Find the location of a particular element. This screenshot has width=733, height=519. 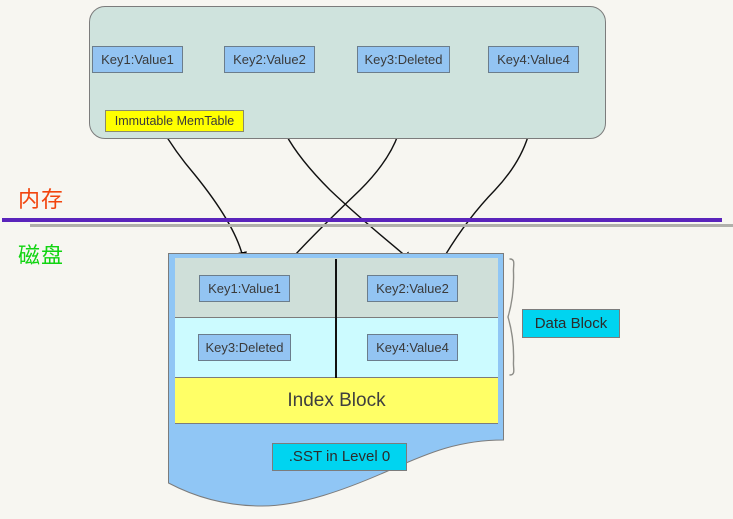

zone-label-disk: 磁盘 is located at coordinates (41, 254).